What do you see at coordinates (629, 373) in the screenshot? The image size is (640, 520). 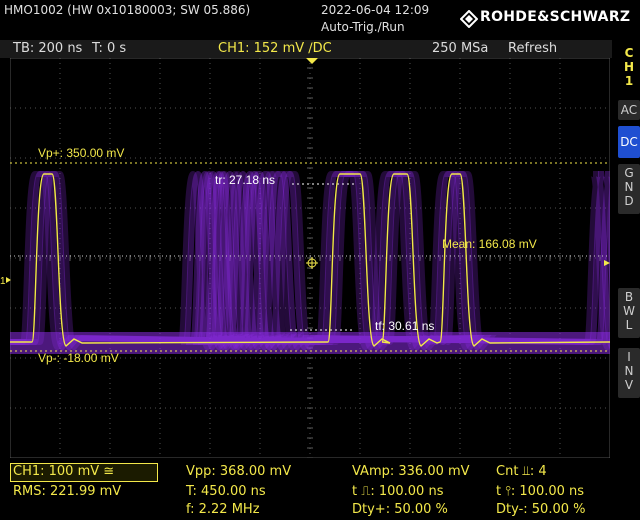 I see `invert-button: INV` at bounding box center [629, 373].